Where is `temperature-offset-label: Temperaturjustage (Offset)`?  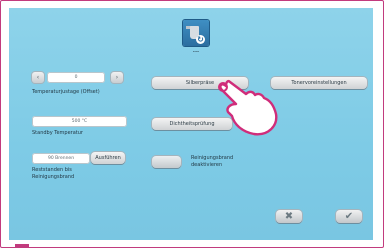 temperature-offset-label: Temperaturjustage (Offset) is located at coordinates (66, 92).